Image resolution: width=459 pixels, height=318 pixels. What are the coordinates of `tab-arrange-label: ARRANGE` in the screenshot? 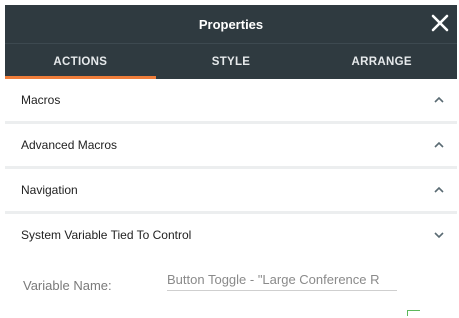 It's located at (381, 61).